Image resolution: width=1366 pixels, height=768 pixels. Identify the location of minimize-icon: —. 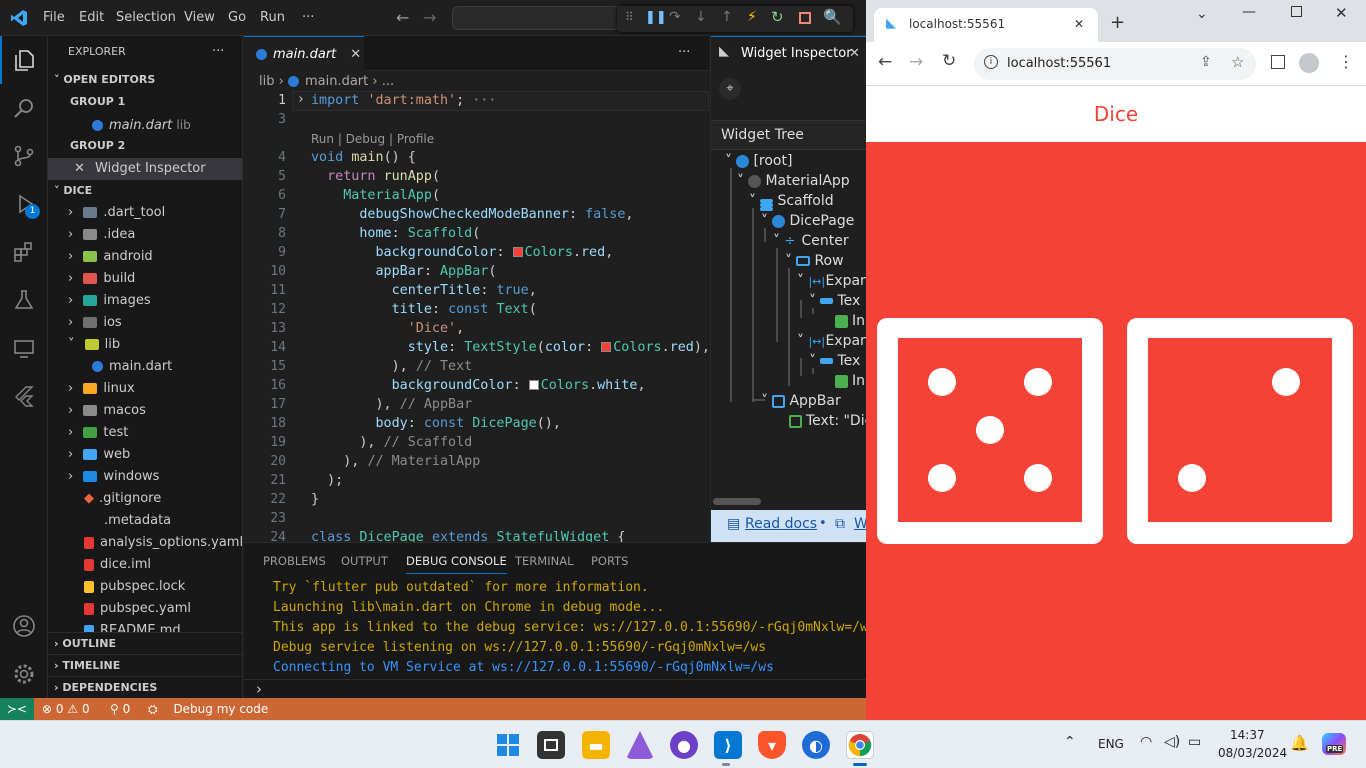
(1249, 12).